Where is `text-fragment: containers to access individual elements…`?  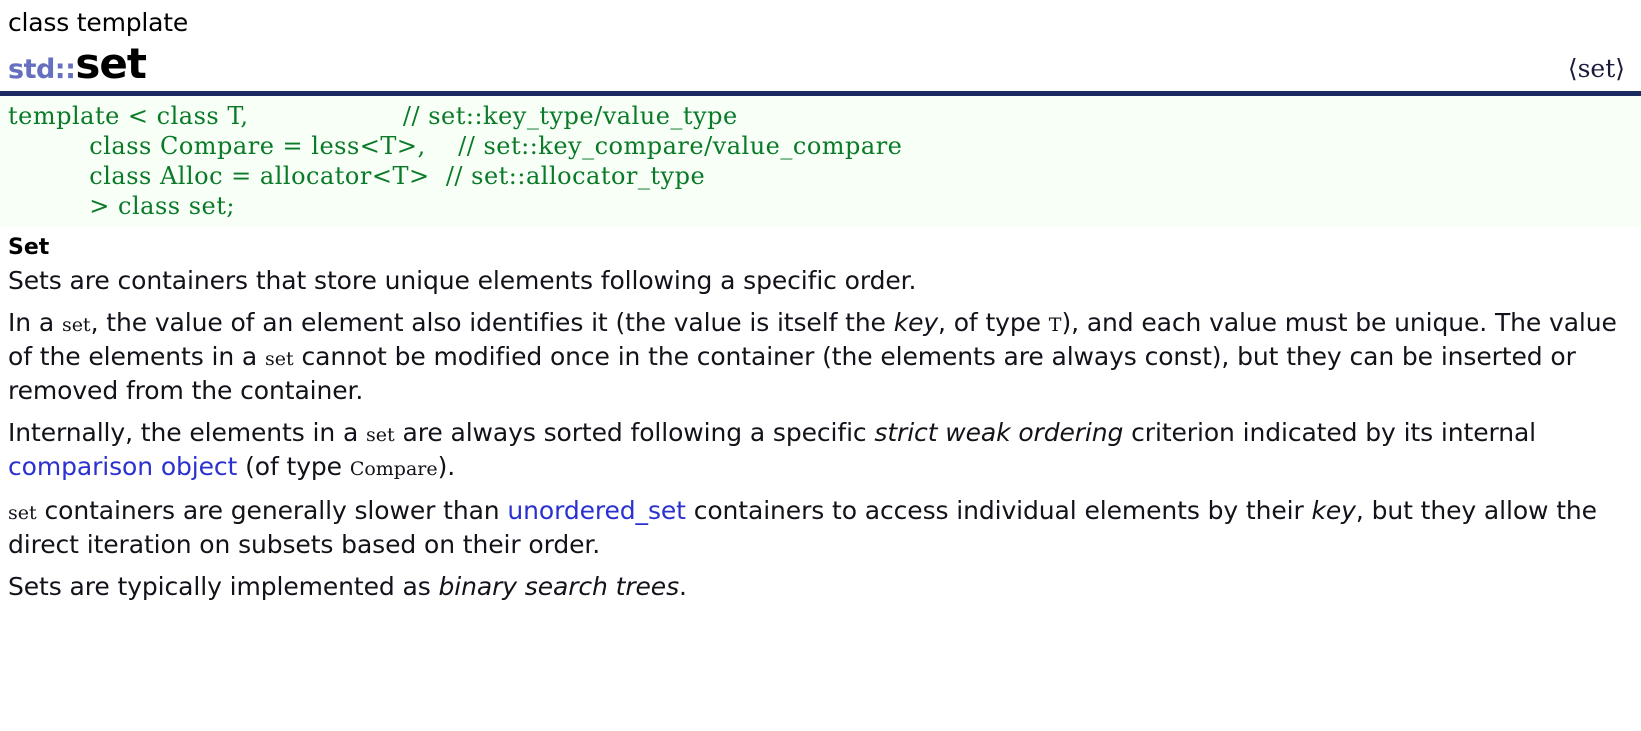 text-fragment: containers to access individual elements… is located at coordinates (998, 510).